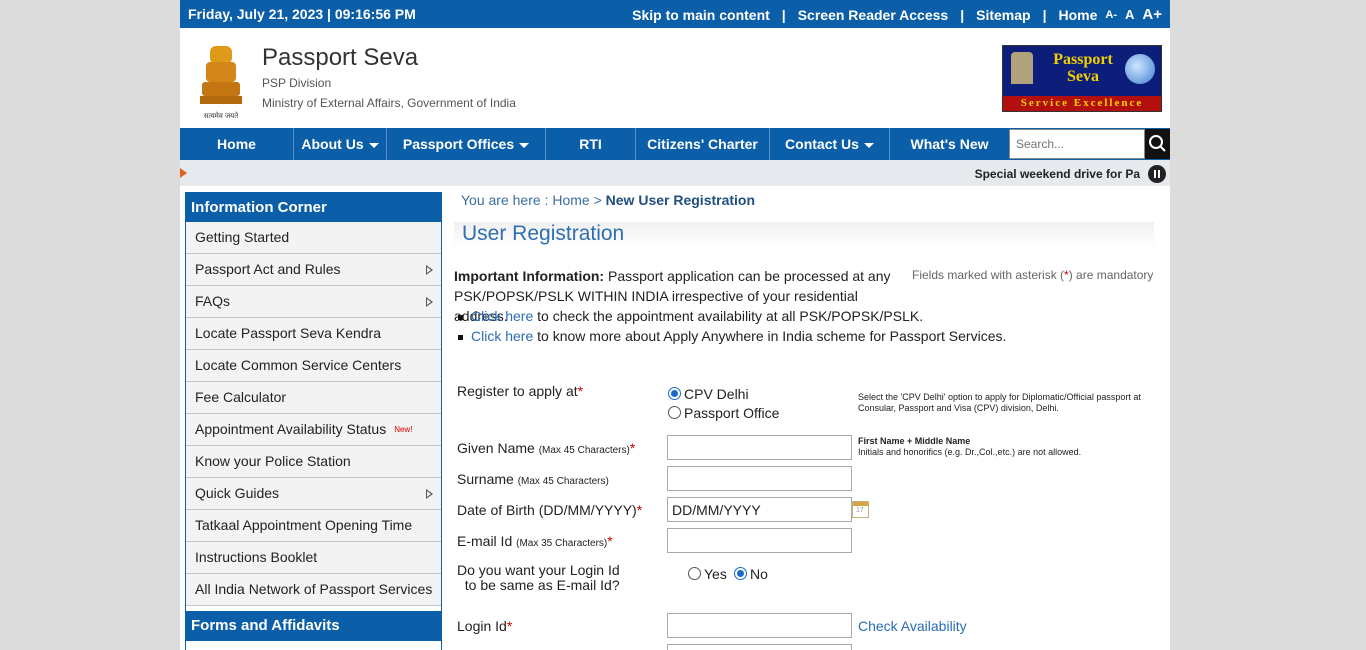 The height and width of the screenshot is (650, 1366). I want to click on surname-label: Surname (Max 45 Characters), so click(533, 479).